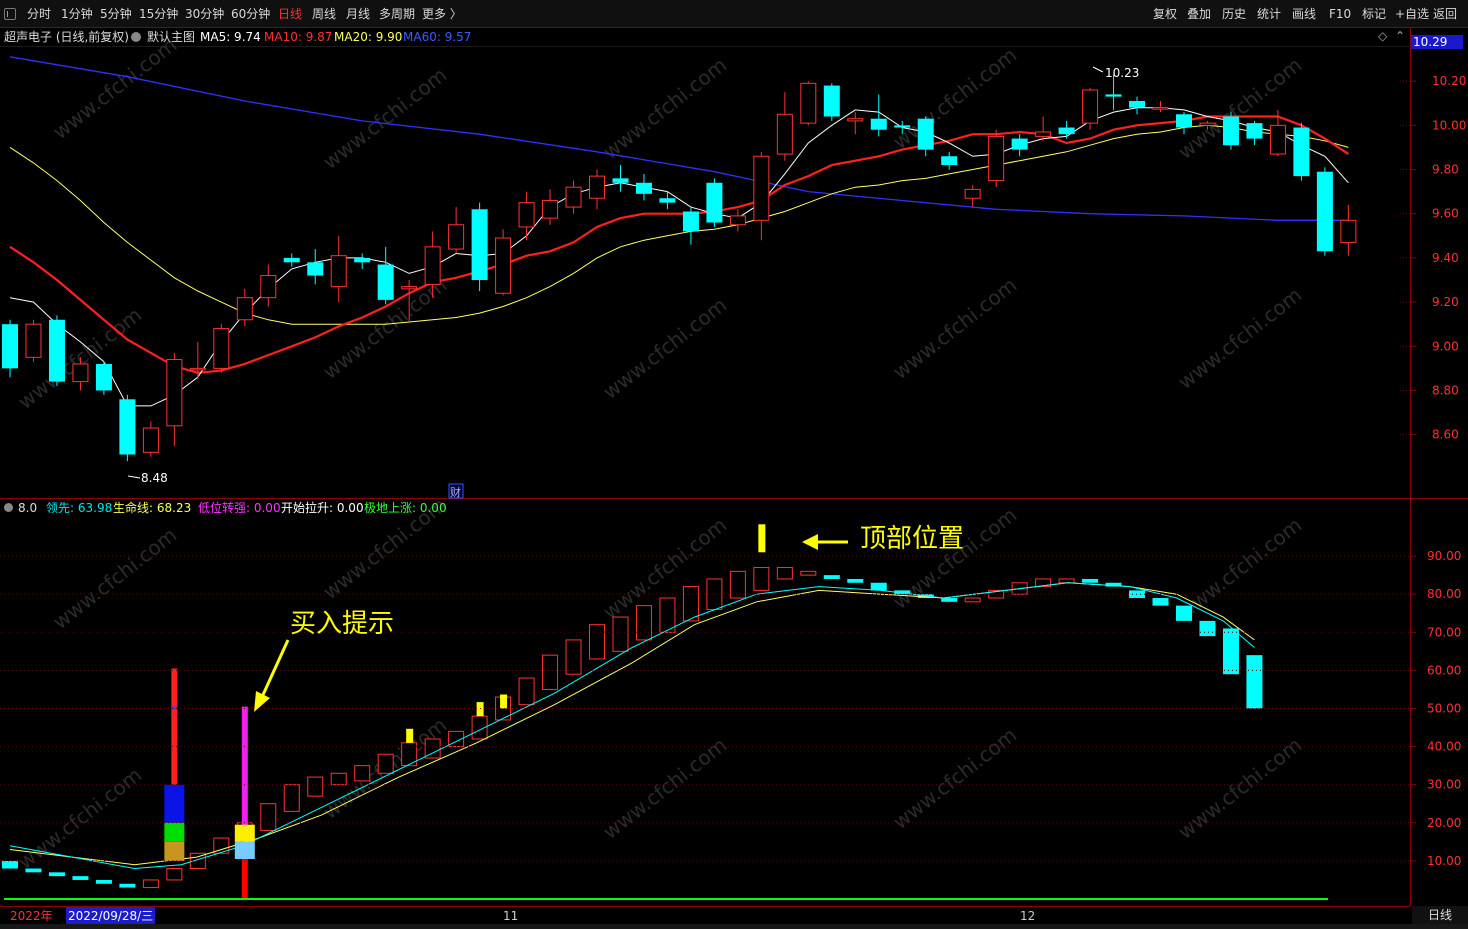 The image size is (1468, 929). What do you see at coordinates (66, 37) in the screenshot?
I see `stock-title: 超声电子 (日线,前复权)` at bounding box center [66, 37].